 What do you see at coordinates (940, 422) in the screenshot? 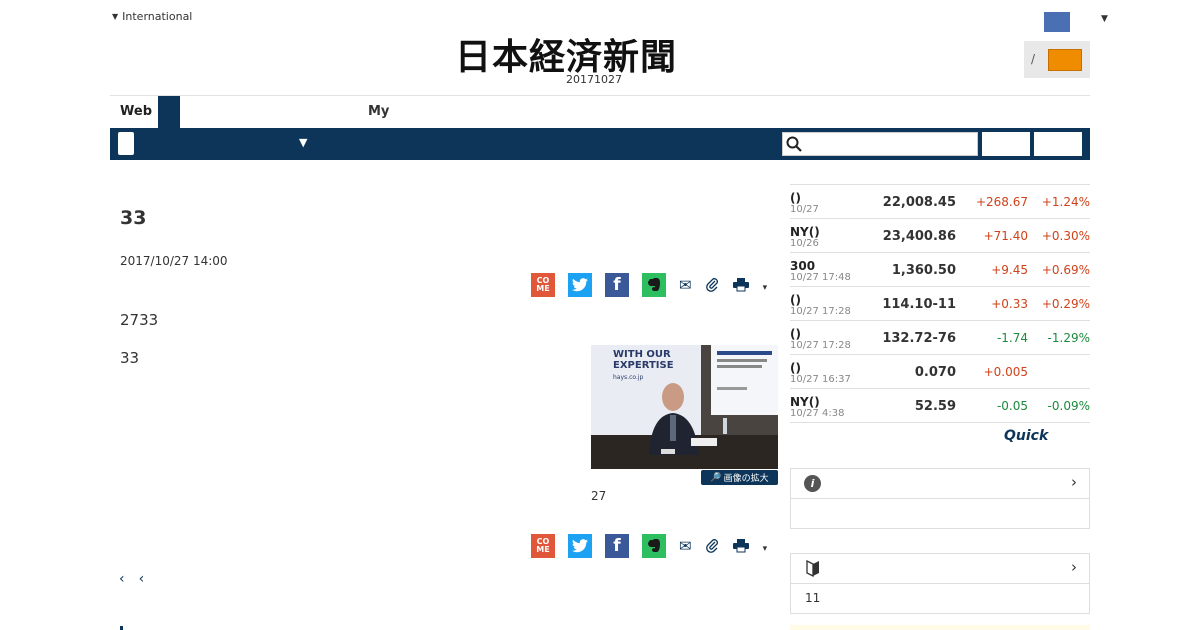
I see `market-table-bottom-line` at bounding box center [940, 422].